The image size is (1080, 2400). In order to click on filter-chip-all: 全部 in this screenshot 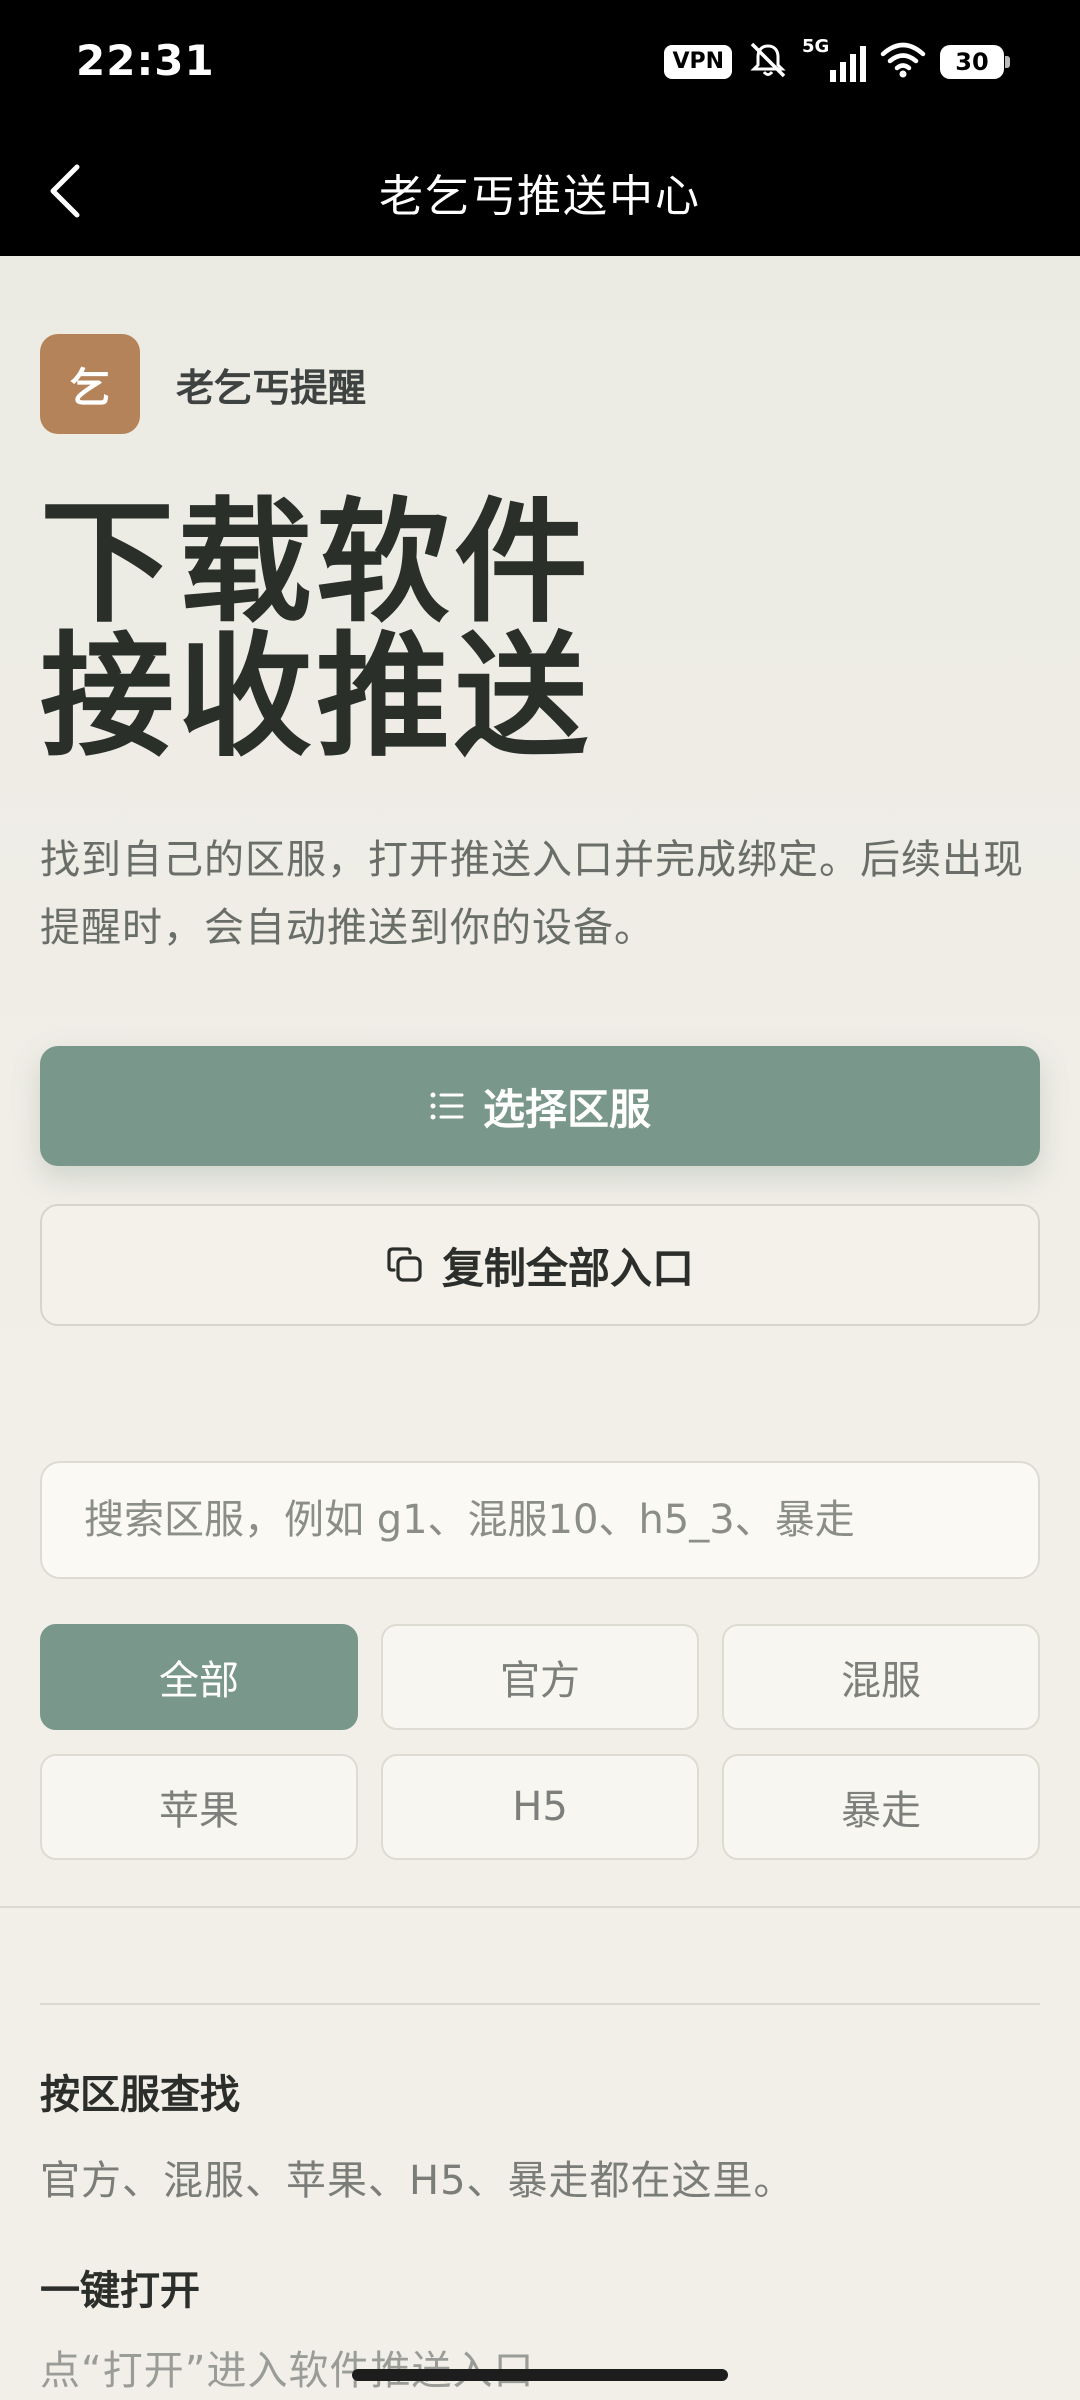, I will do `click(199, 1677)`.